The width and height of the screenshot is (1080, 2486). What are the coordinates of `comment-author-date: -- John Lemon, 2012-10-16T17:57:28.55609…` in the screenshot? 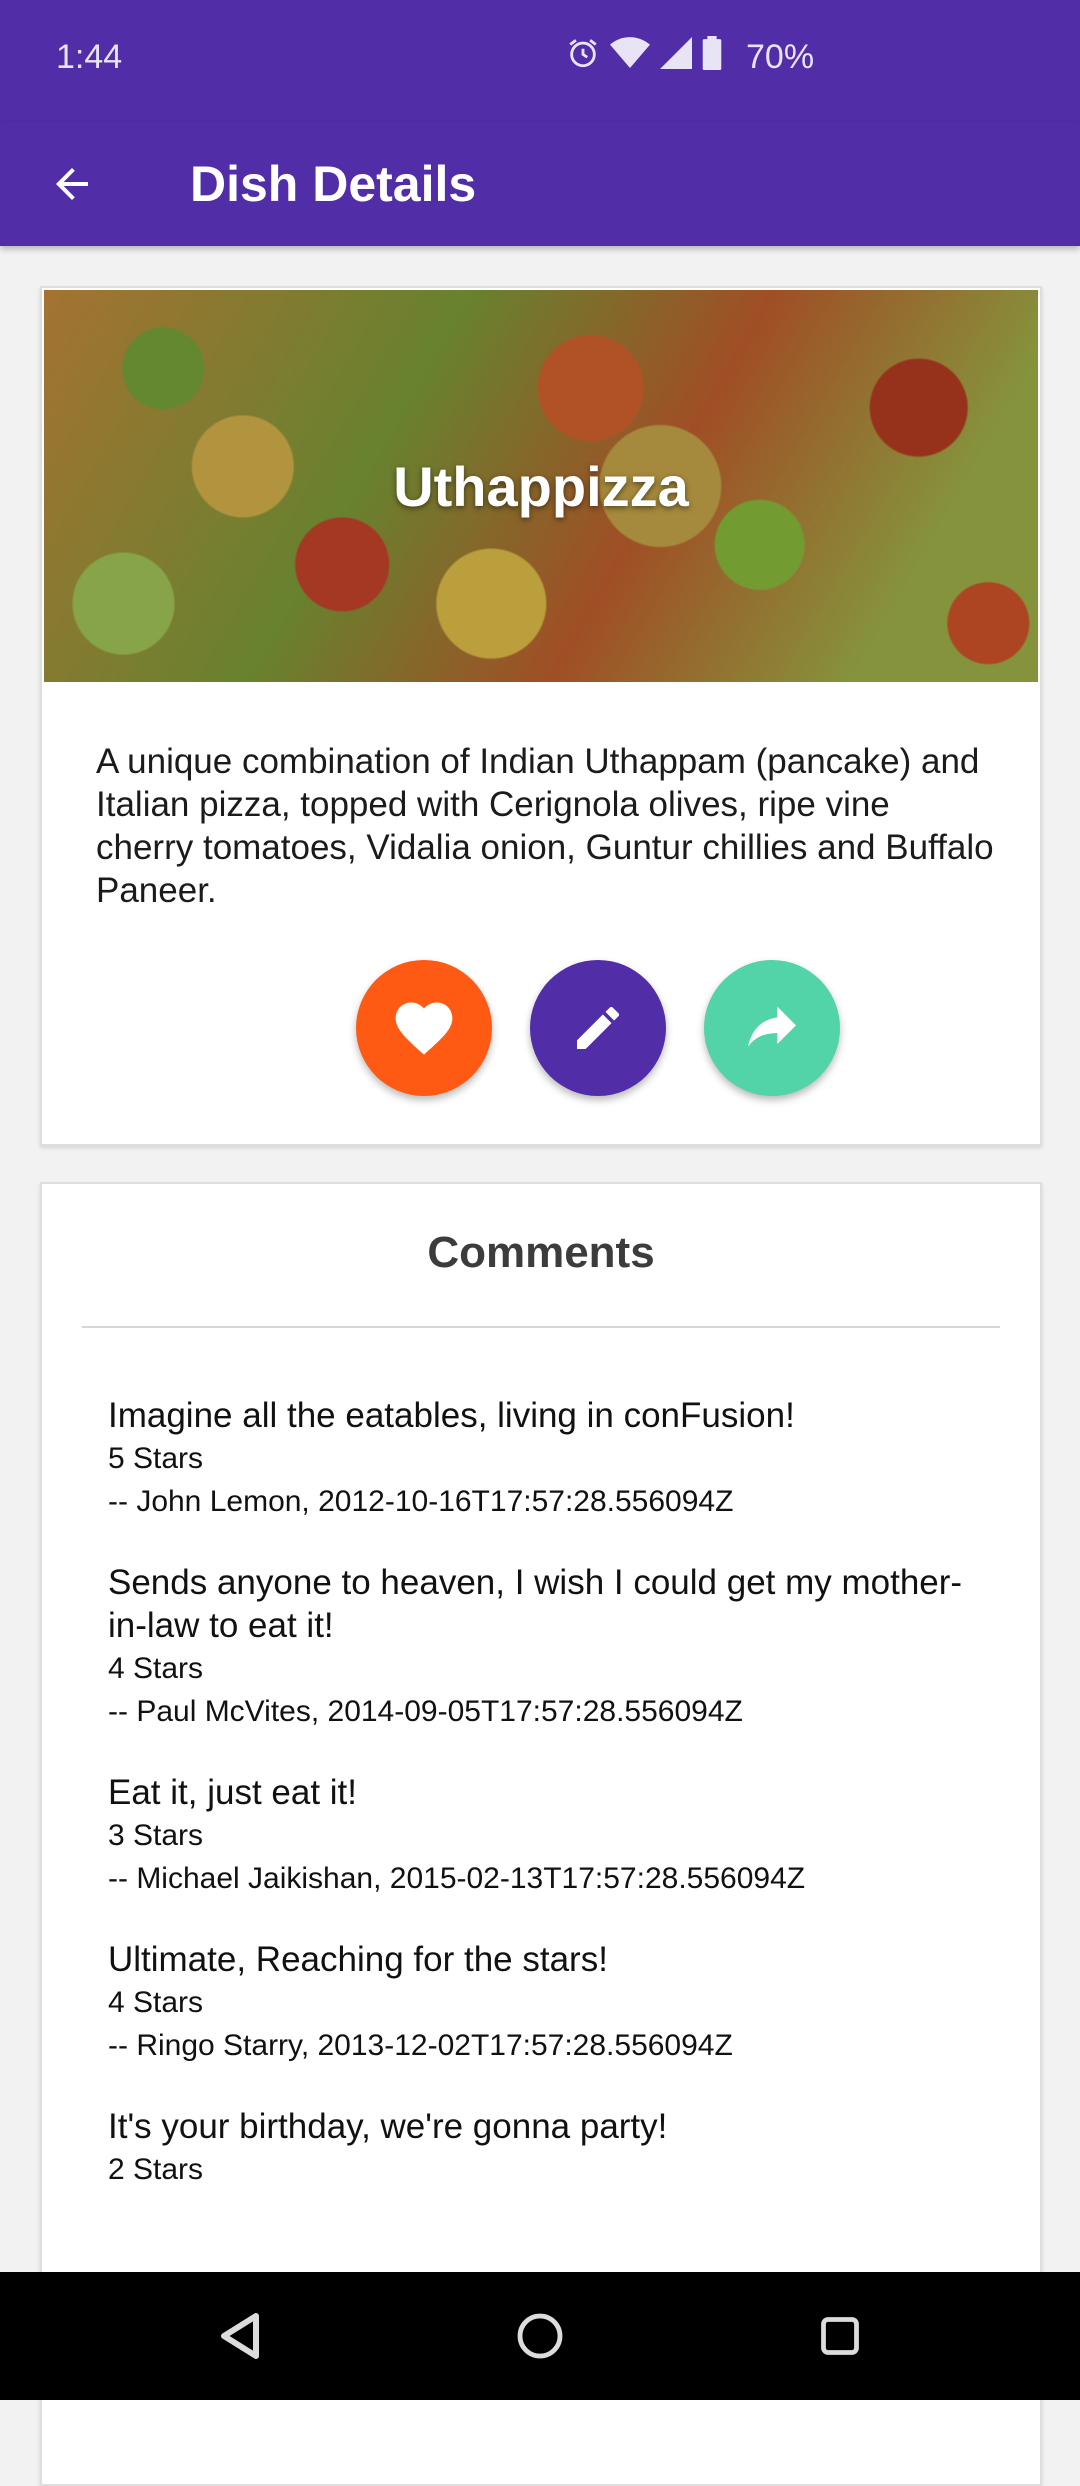 It's located at (421, 1501).